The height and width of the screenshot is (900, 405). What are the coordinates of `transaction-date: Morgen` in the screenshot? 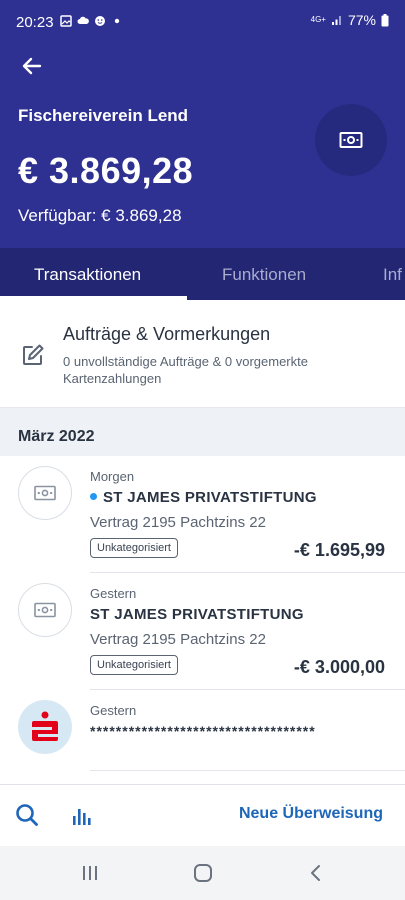 It's located at (112, 476).